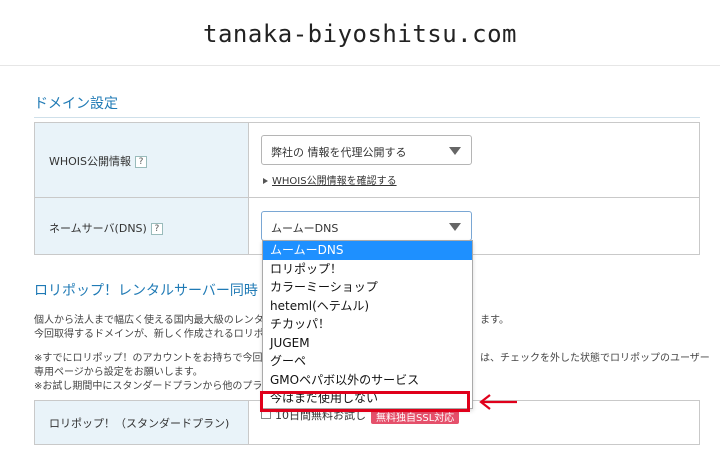 The image size is (720, 449). I want to click on dropdown-option: ロリポップ！, so click(367, 269).